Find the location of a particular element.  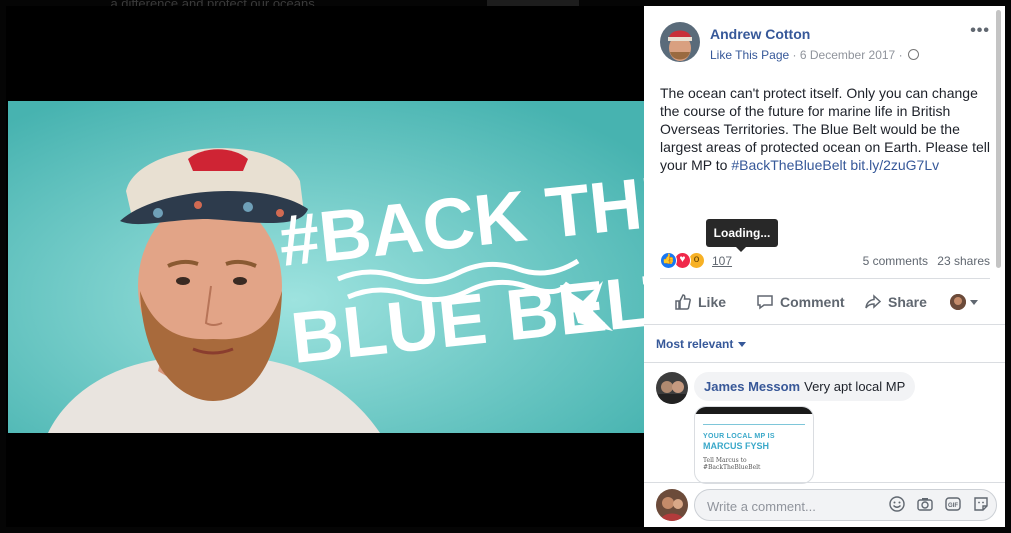

author-avatar is located at coordinates (680, 42).